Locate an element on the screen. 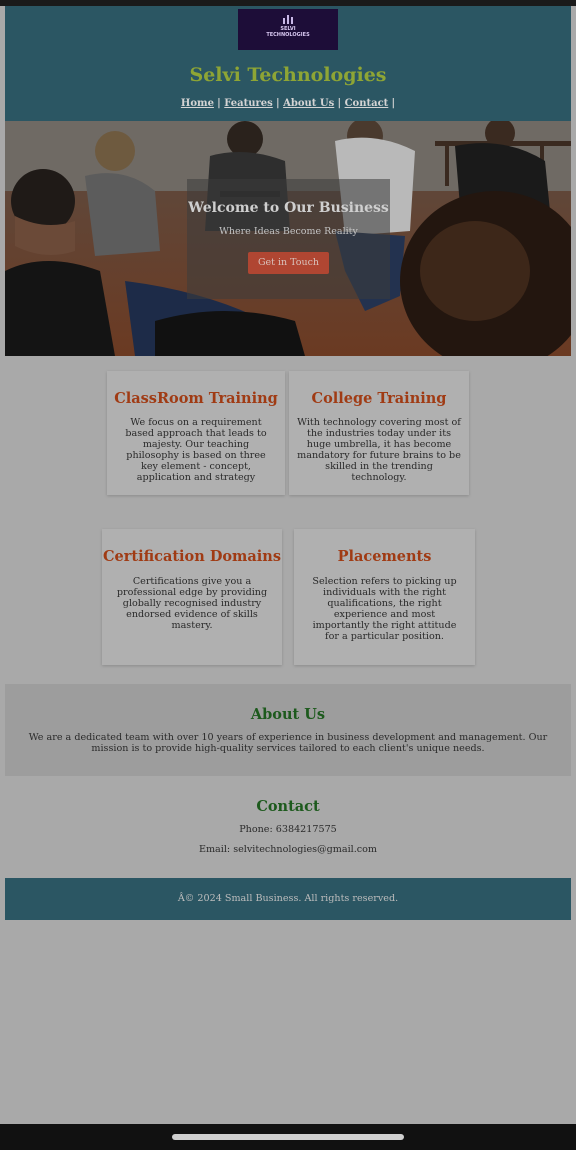 The height and width of the screenshot is (1150, 576). contact-phone: Phone: 6384217575 is located at coordinates (288, 829).